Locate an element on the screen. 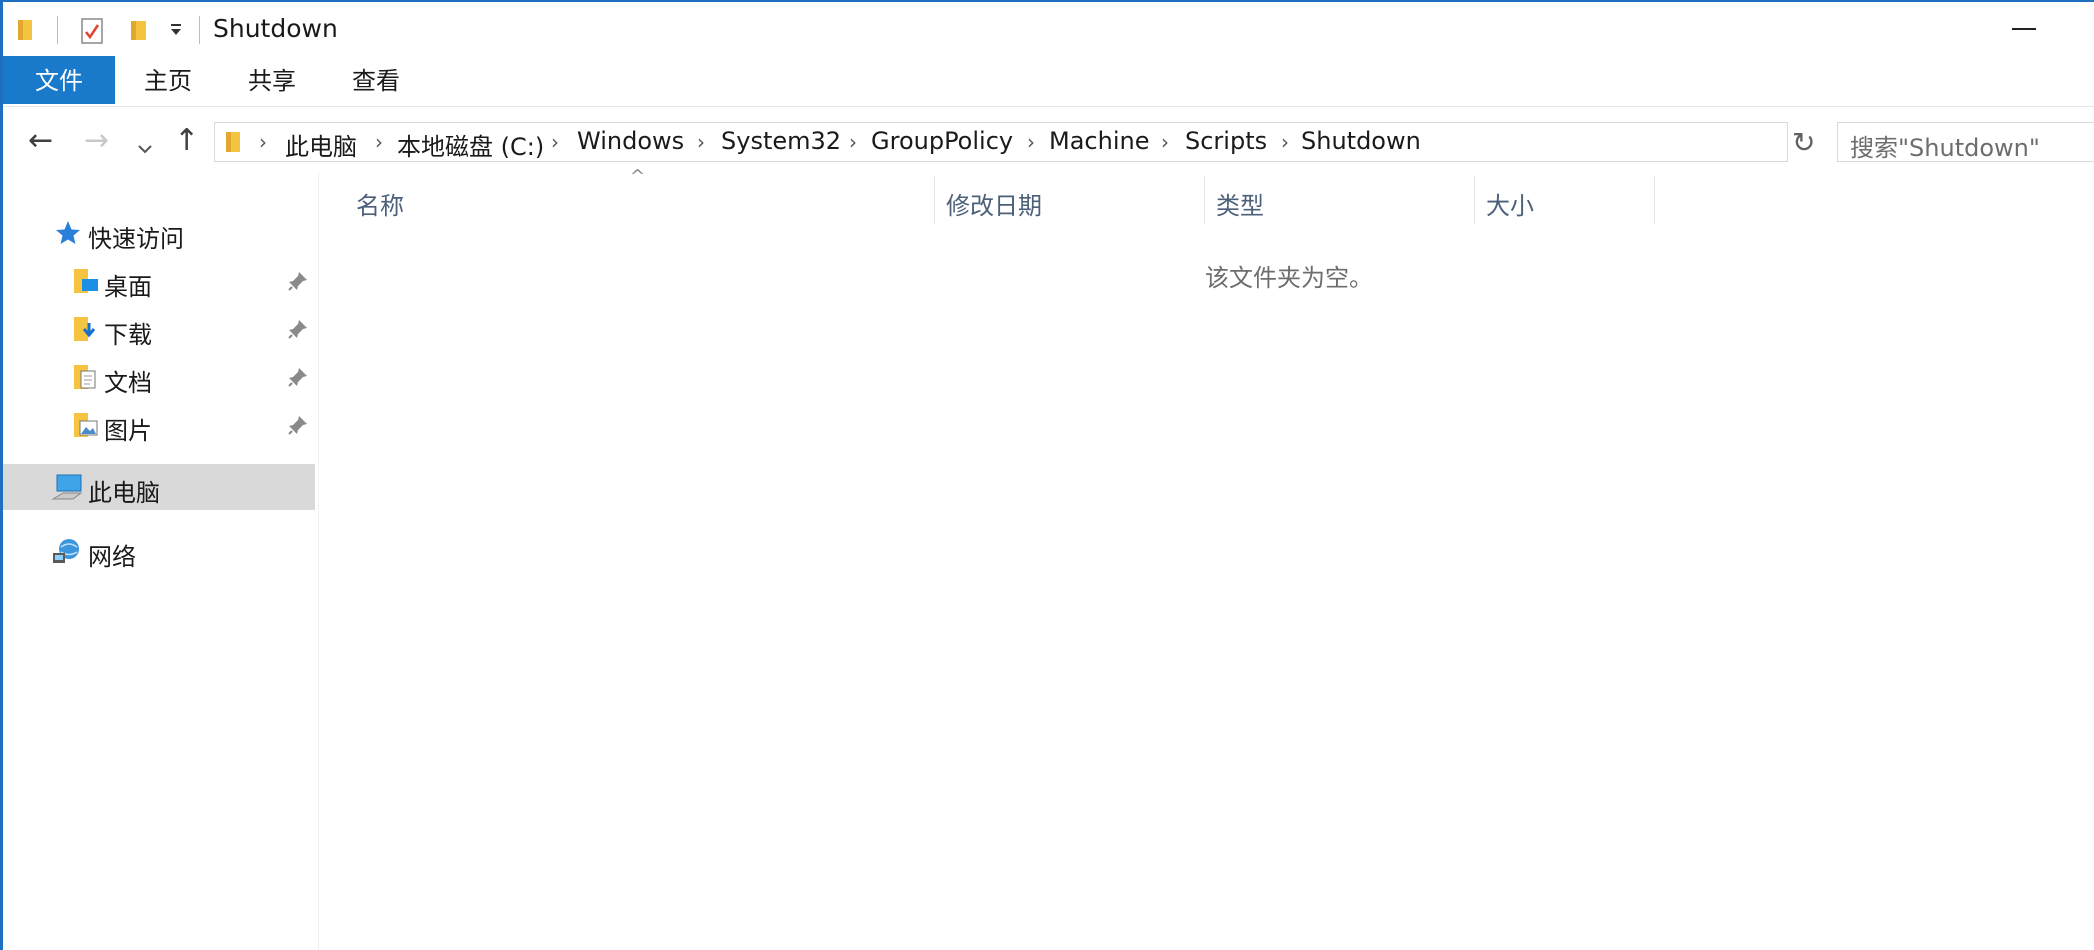 The width and height of the screenshot is (2094, 950). ribbon-tabs: 文件 主页 共享 查看 is located at coordinates (1048, 81).